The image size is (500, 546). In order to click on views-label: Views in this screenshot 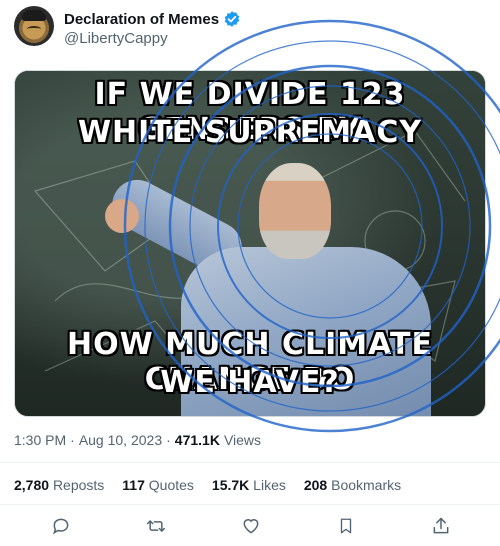, I will do `click(242, 440)`.